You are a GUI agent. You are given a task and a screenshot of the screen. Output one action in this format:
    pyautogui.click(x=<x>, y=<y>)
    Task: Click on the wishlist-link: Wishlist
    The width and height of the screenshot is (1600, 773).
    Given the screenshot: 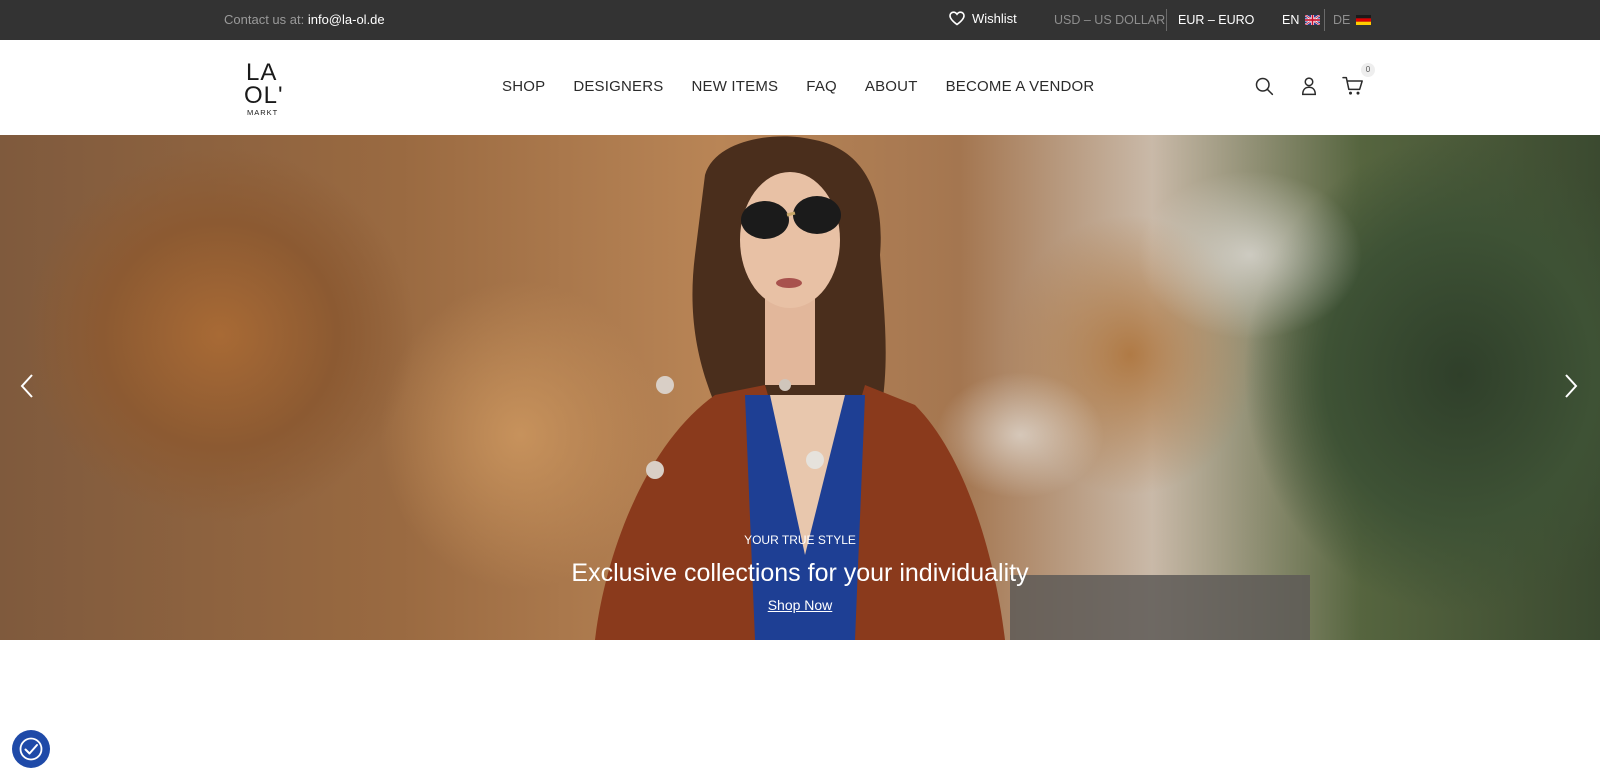 What is the action you would take?
    pyautogui.click(x=983, y=18)
    